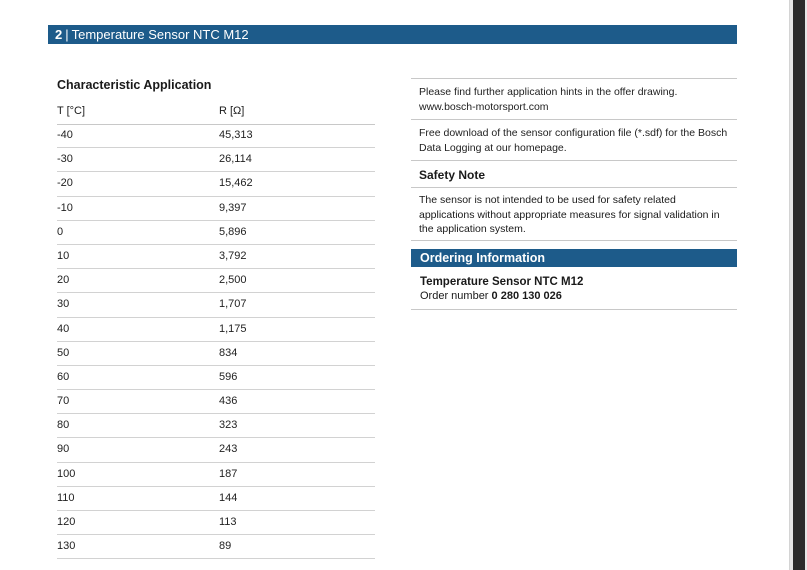 The width and height of the screenshot is (807, 570). I want to click on safety-note-title: Safety Note, so click(574, 174).